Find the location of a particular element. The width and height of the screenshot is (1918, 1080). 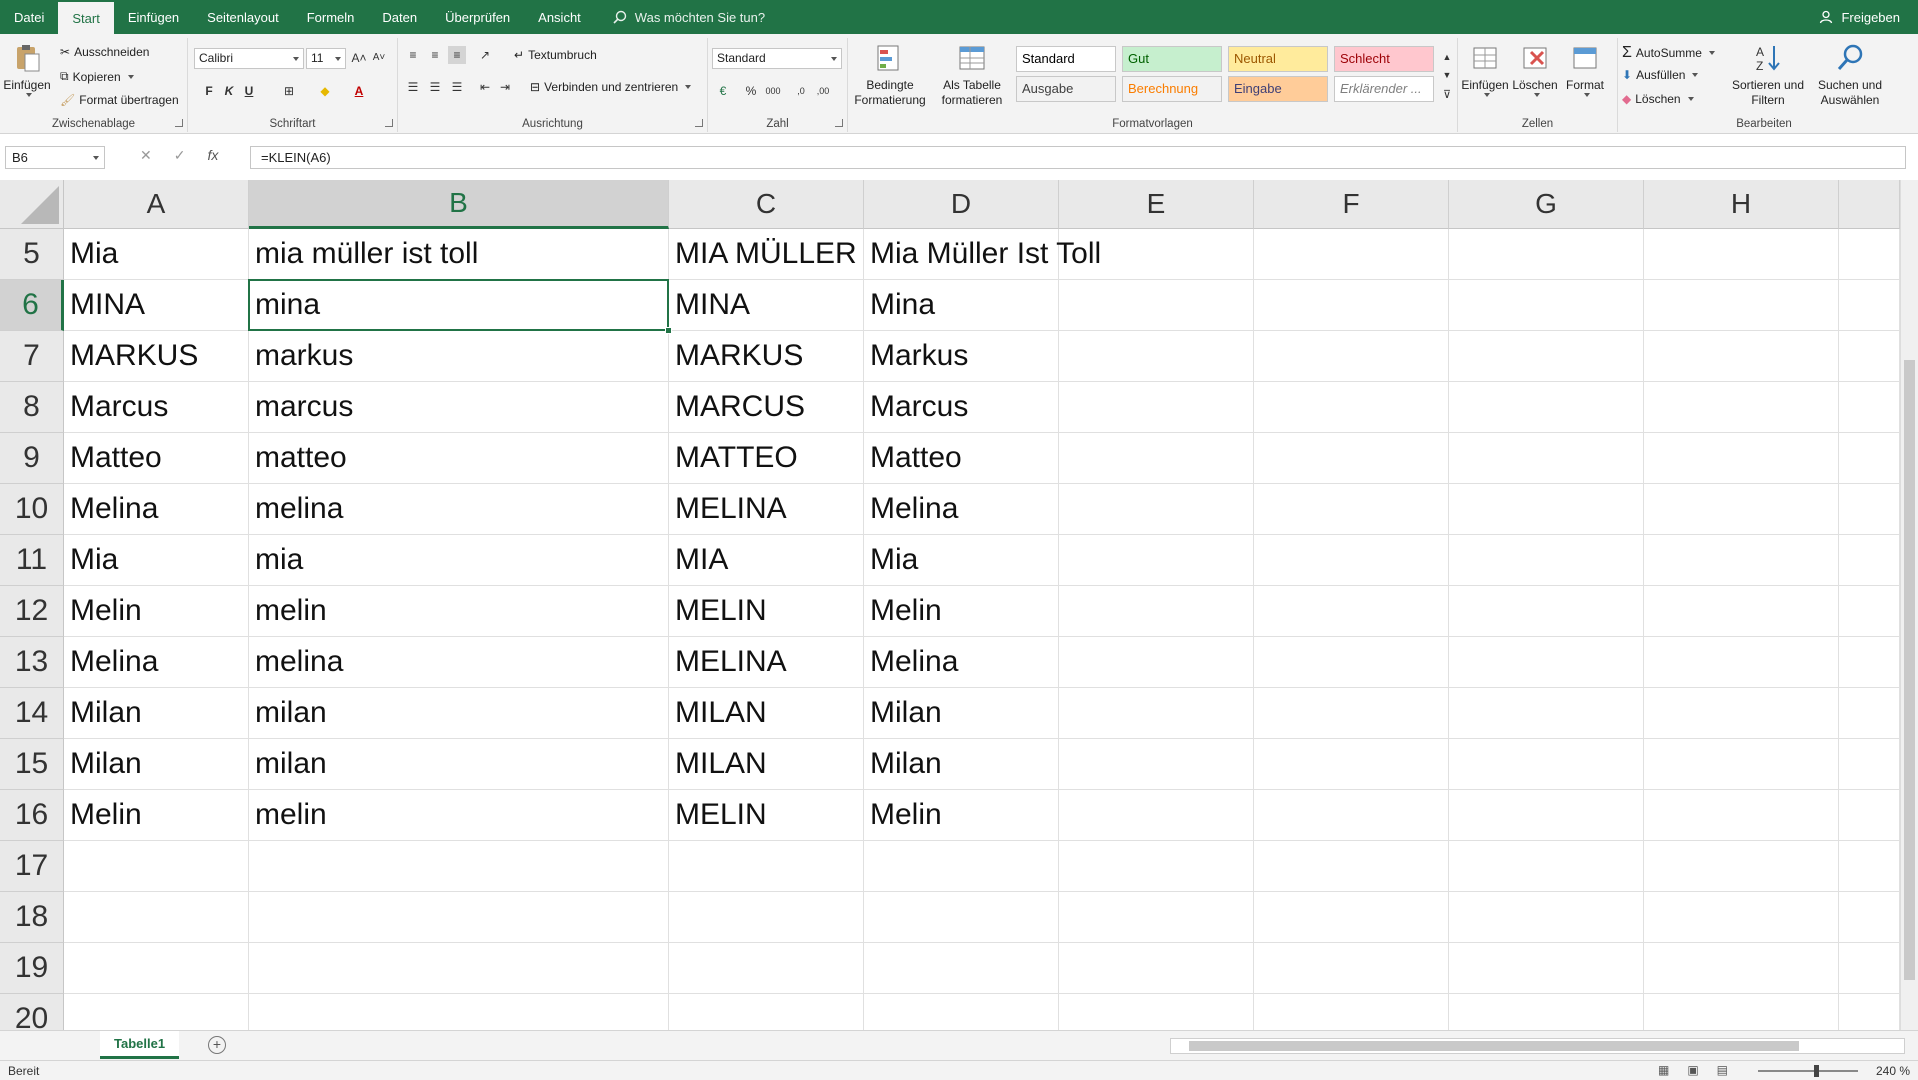

cell-f9 is located at coordinates (1351, 458).